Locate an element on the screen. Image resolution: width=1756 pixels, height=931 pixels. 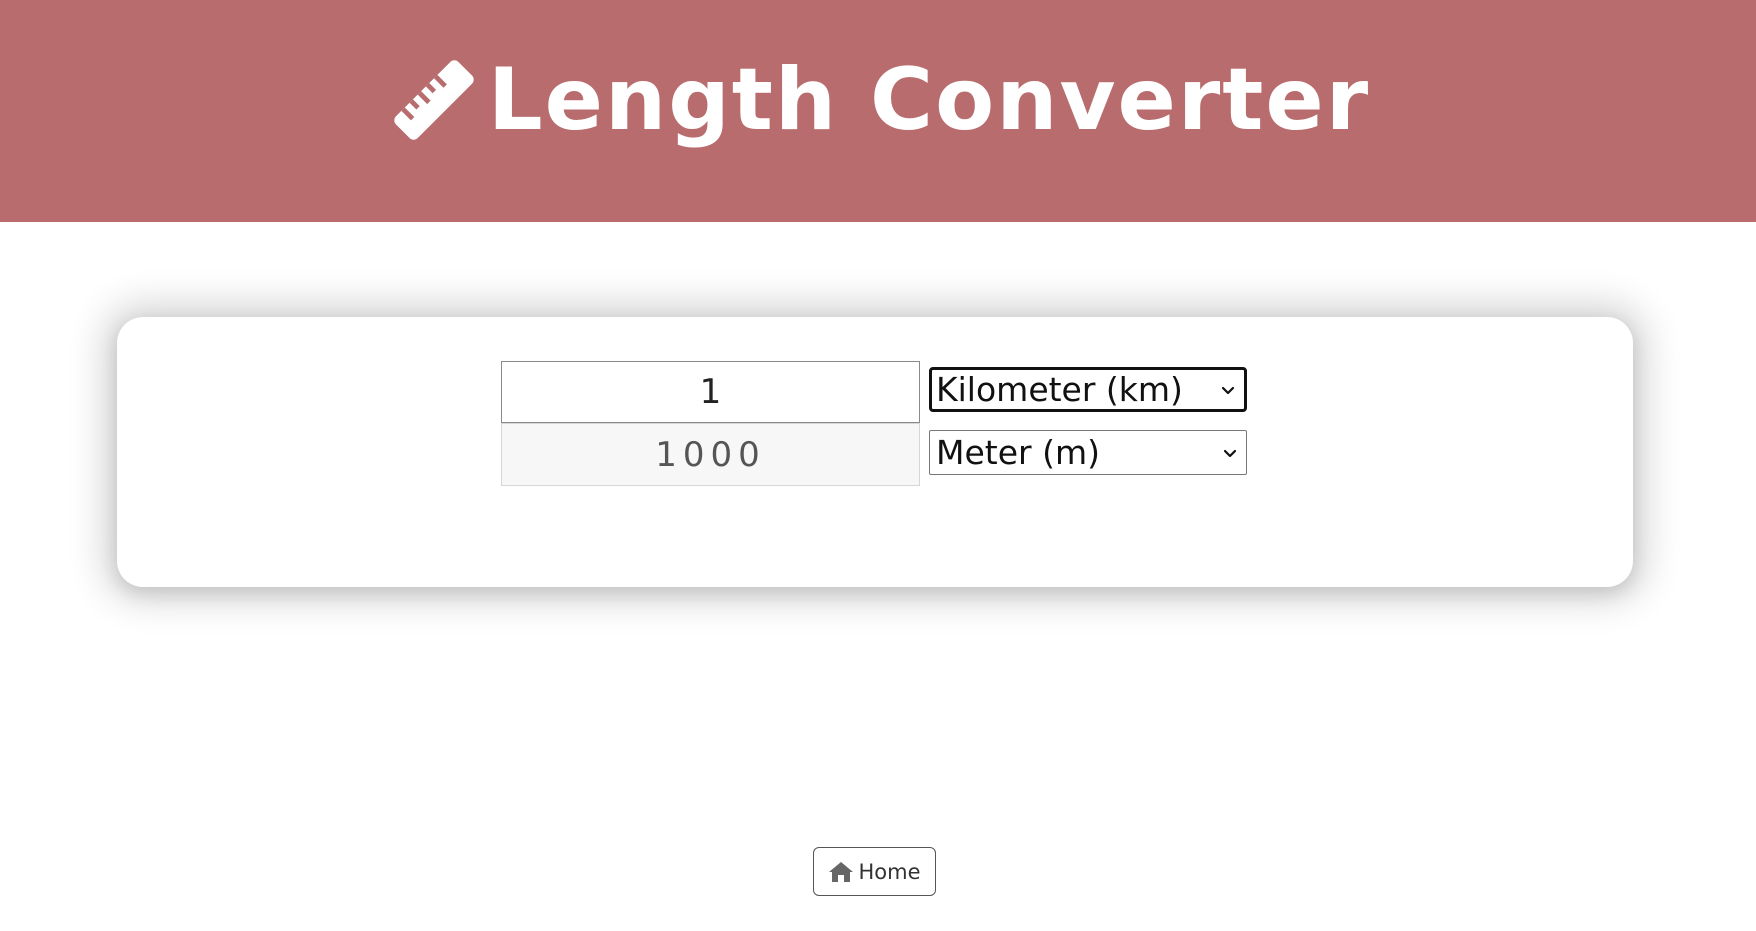
home-button-label: Home is located at coordinates (889, 871).